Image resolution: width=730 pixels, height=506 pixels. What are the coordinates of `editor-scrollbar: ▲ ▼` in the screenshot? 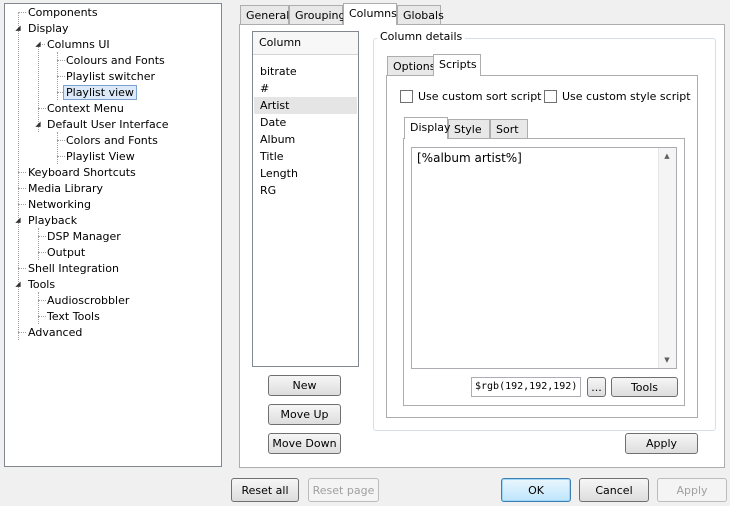 It's located at (667, 258).